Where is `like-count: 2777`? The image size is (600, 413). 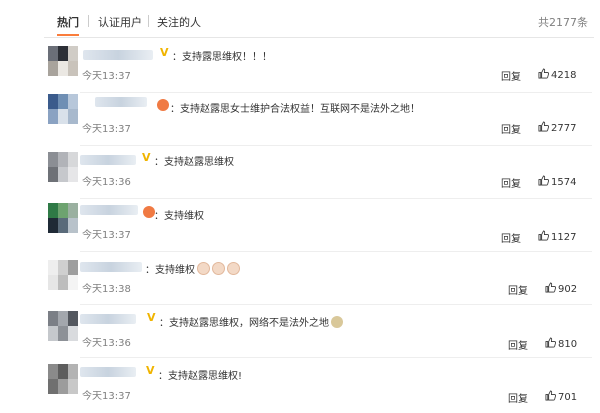
like-count: 2777 is located at coordinates (564, 128).